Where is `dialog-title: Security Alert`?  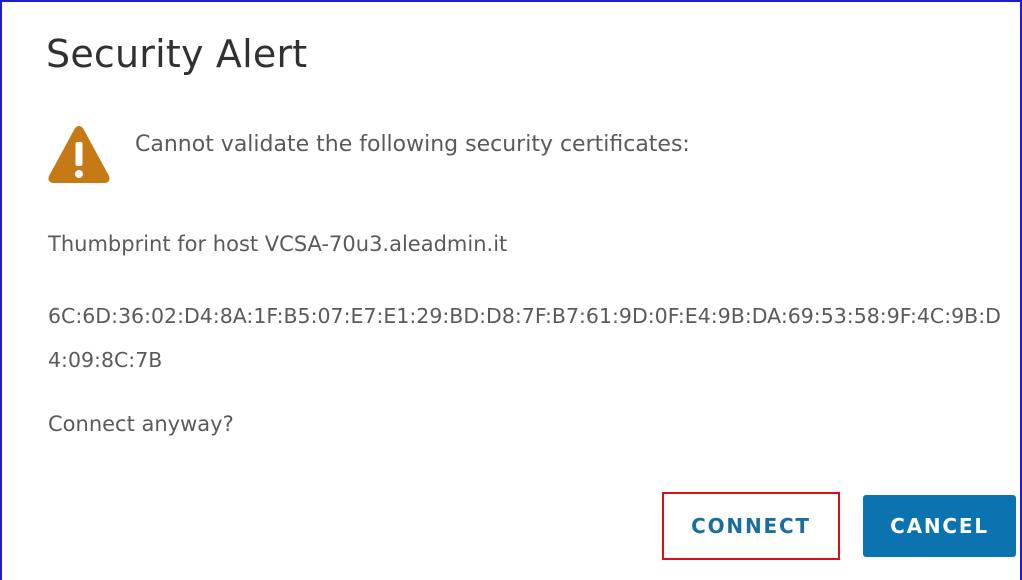 dialog-title: Security Alert is located at coordinates (177, 54).